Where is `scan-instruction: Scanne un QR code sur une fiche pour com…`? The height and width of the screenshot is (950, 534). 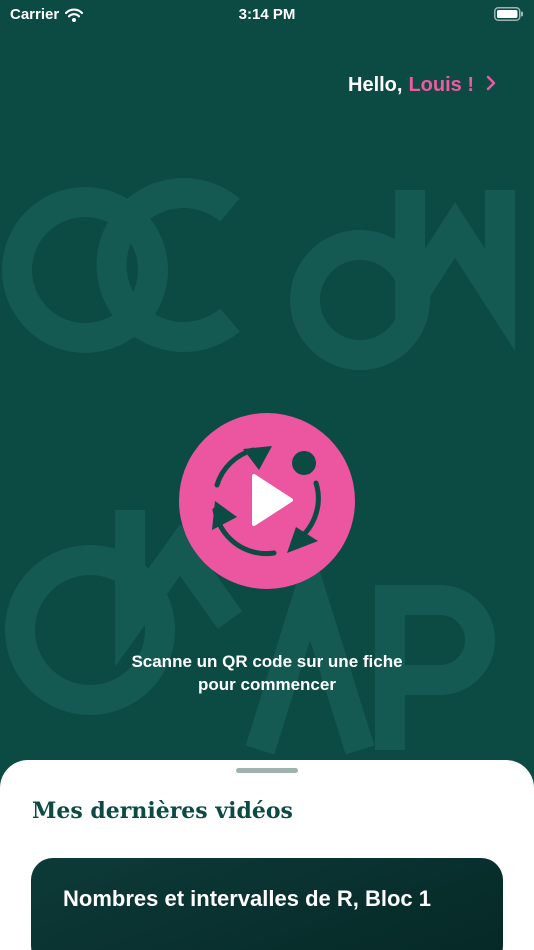
scan-instruction: Scanne un QR code sur une fiche pour com… is located at coordinates (267, 673).